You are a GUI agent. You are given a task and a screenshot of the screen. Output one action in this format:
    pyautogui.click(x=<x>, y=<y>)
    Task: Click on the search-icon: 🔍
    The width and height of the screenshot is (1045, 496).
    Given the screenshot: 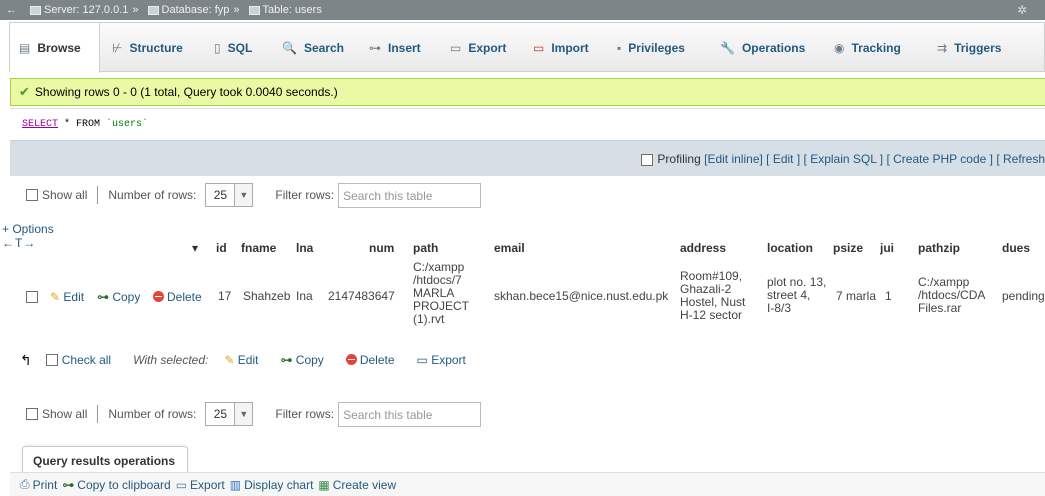 What is the action you would take?
    pyautogui.click(x=289, y=48)
    